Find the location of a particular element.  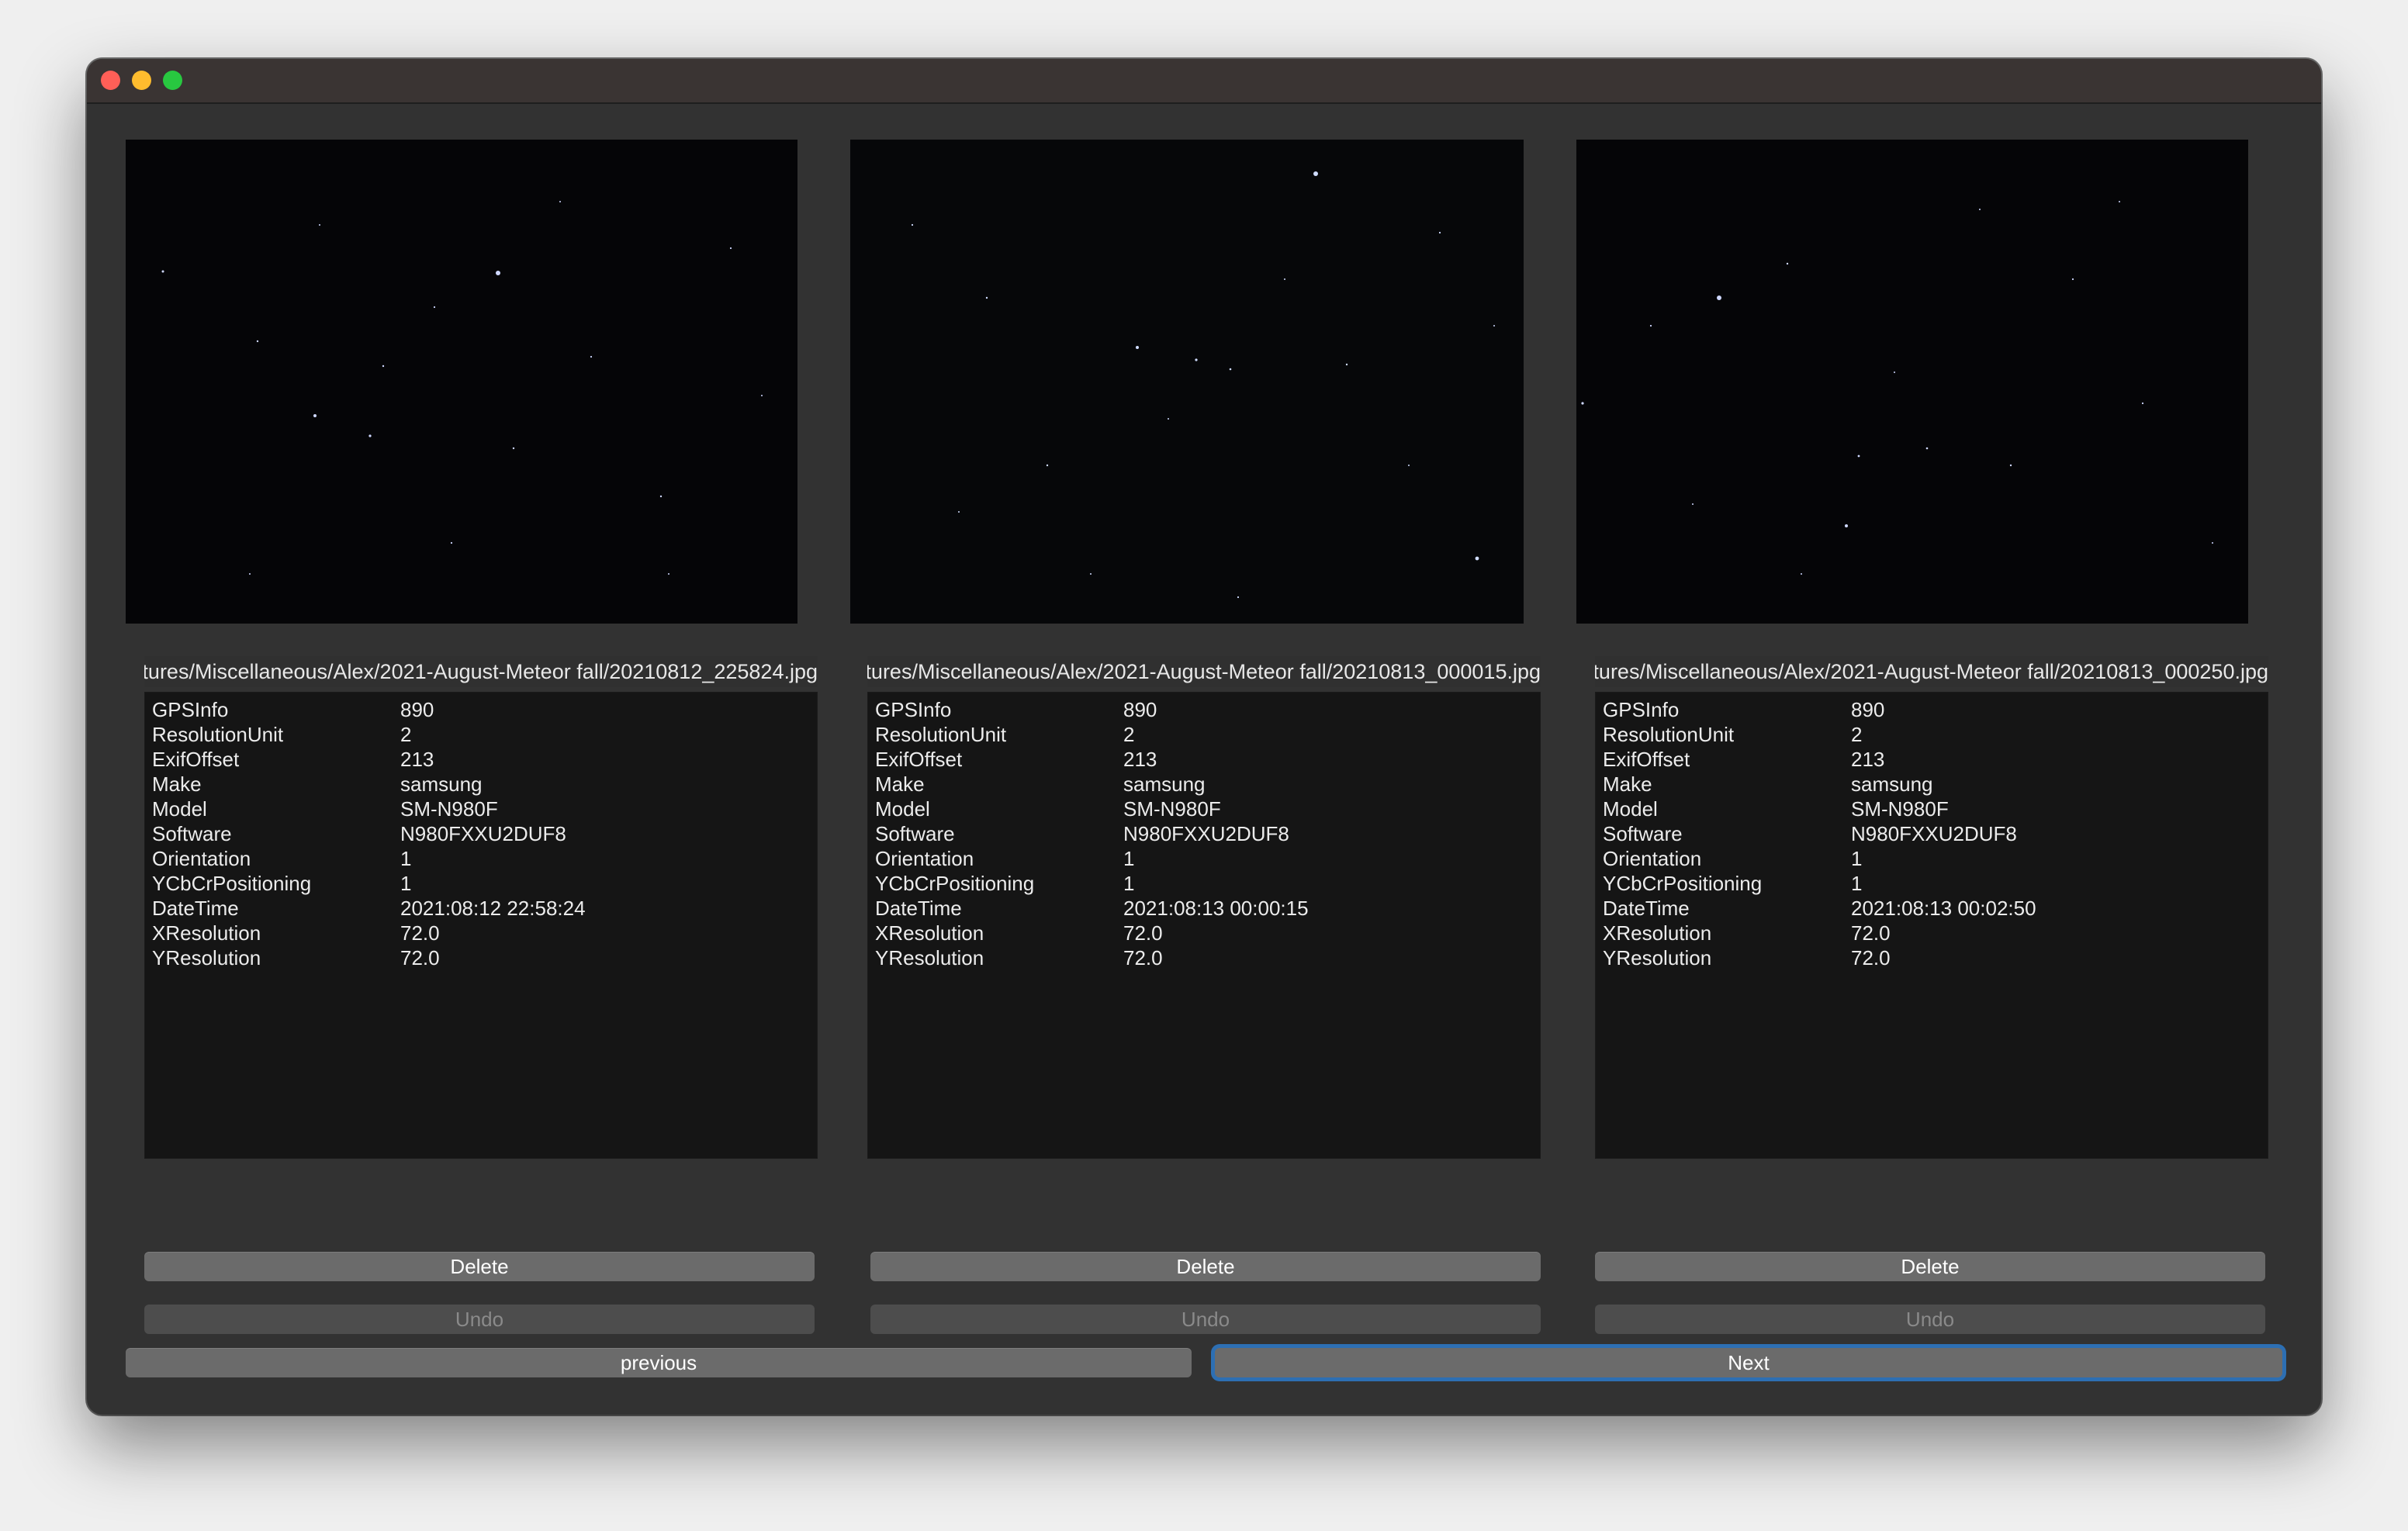

exif-value: 2021:08:13 00:00:15 is located at coordinates (1216, 908).